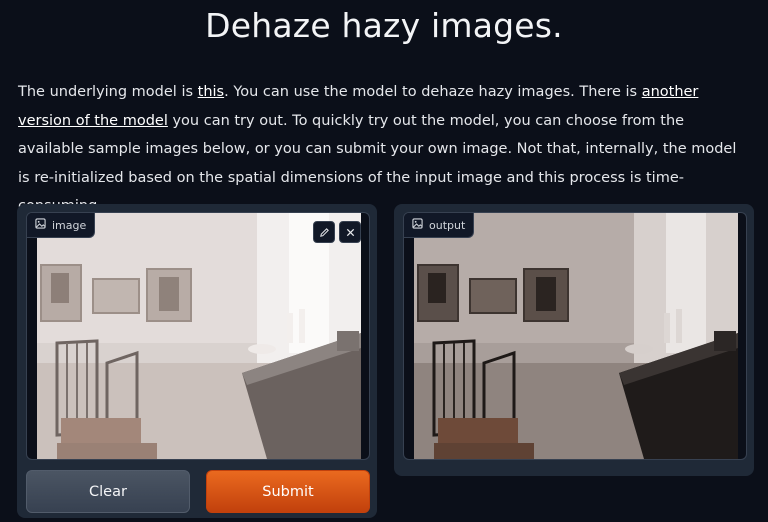  I want to click on input-label: image, so click(61, 225).